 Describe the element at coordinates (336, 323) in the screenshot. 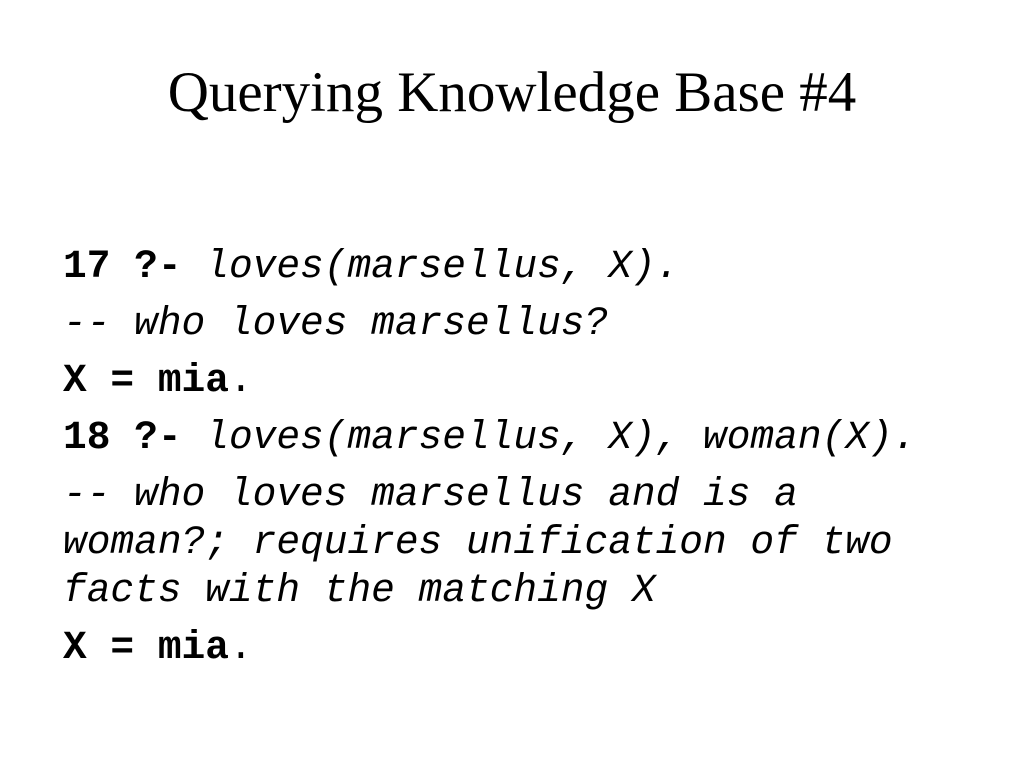

I see `comment-line: -- who loves marsellus?` at that location.